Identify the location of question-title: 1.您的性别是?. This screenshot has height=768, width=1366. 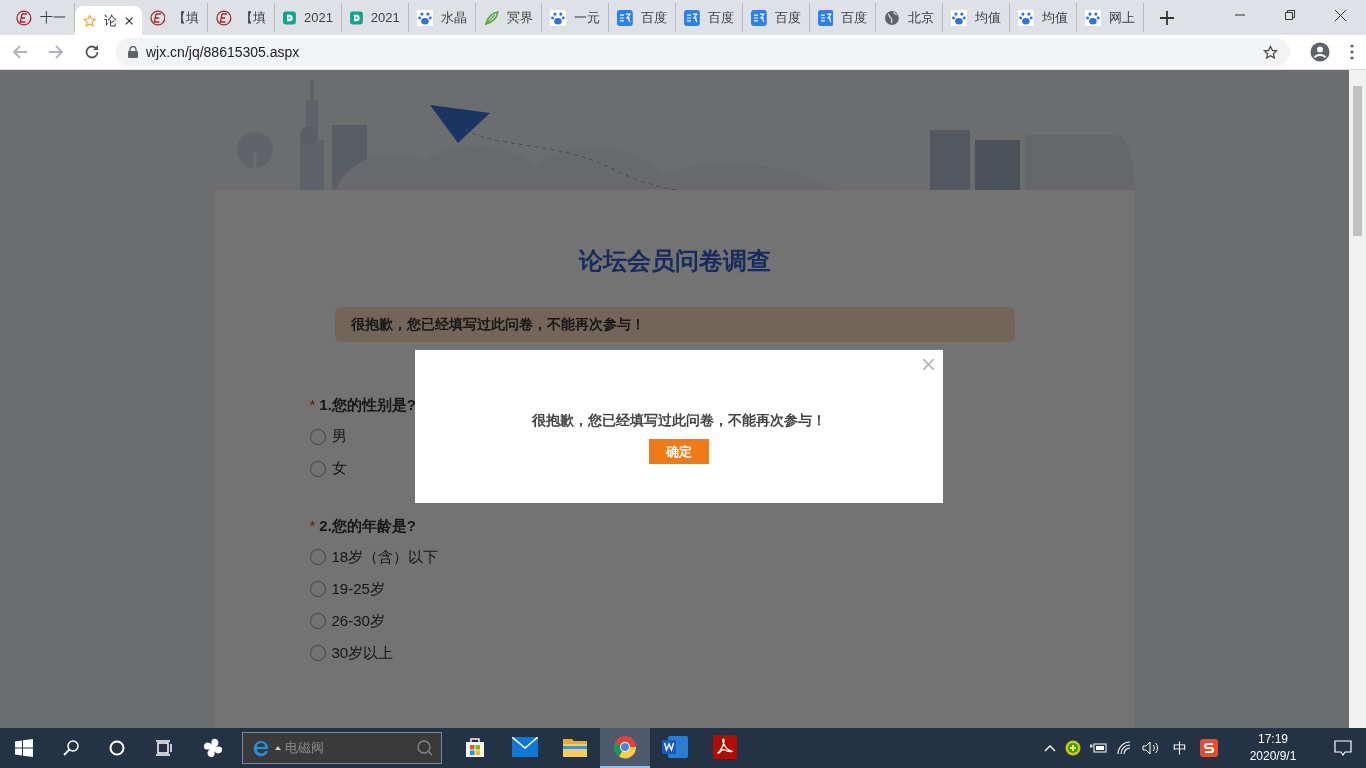
(368, 405).